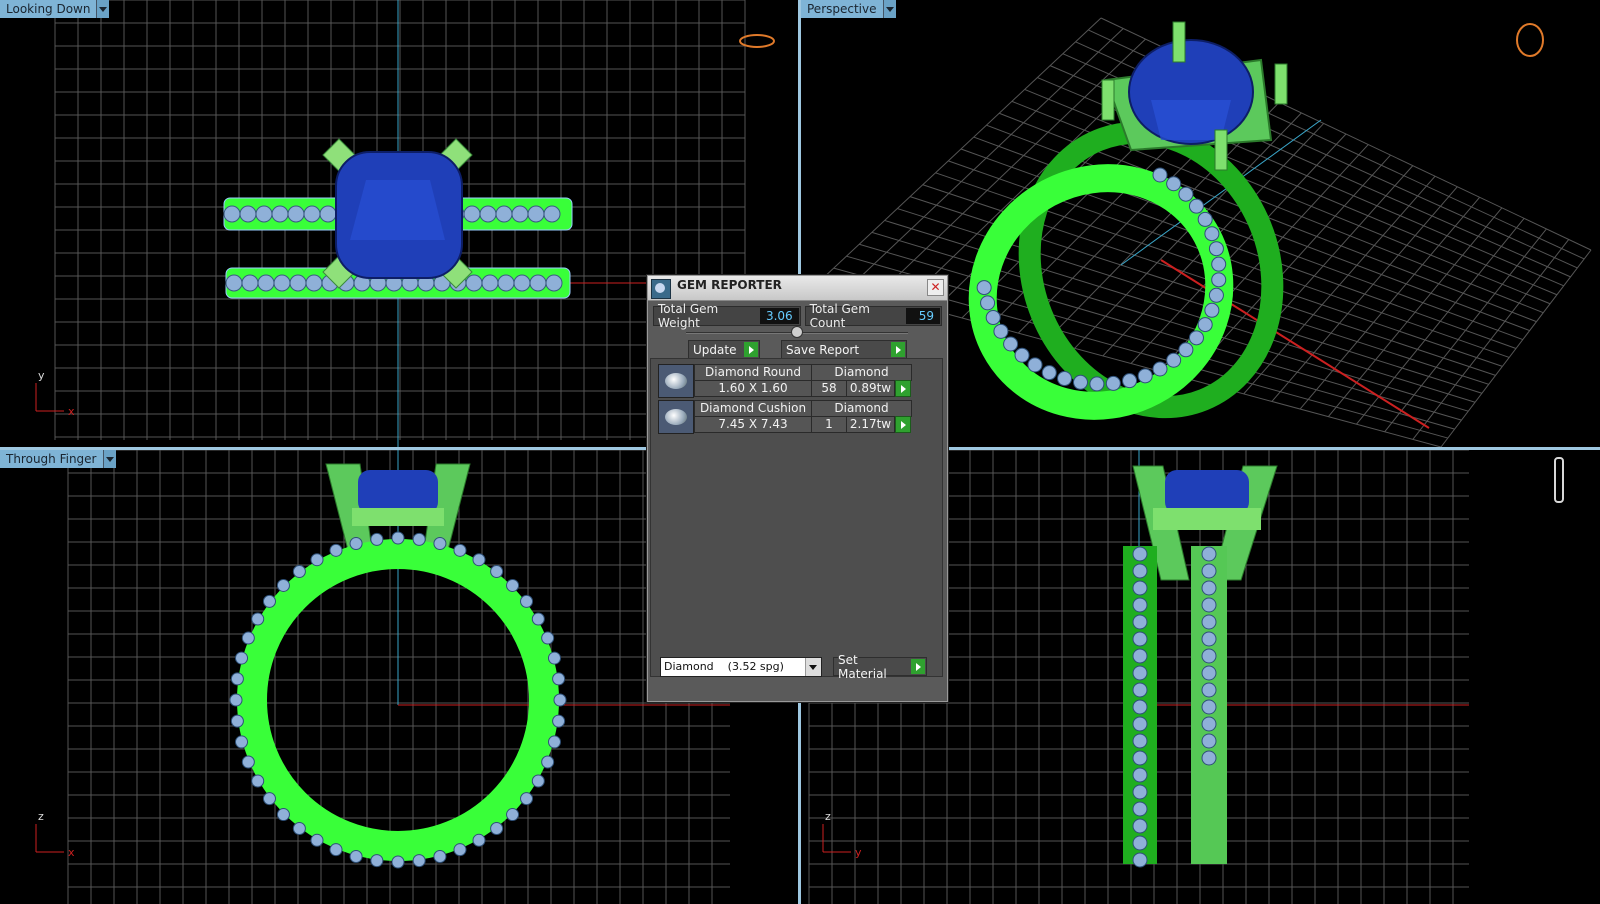  Describe the element at coordinates (661, 289) in the screenshot. I see `gem-reporter-icon` at that location.